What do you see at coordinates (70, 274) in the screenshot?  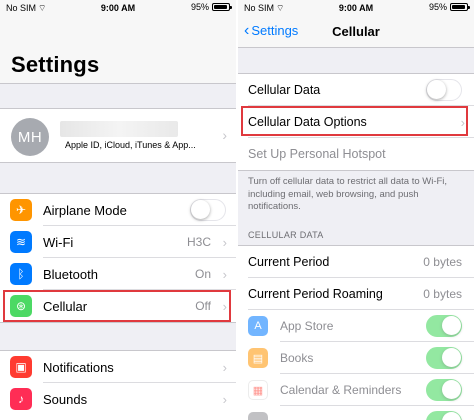 I see `row-label: Bluetooth` at bounding box center [70, 274].